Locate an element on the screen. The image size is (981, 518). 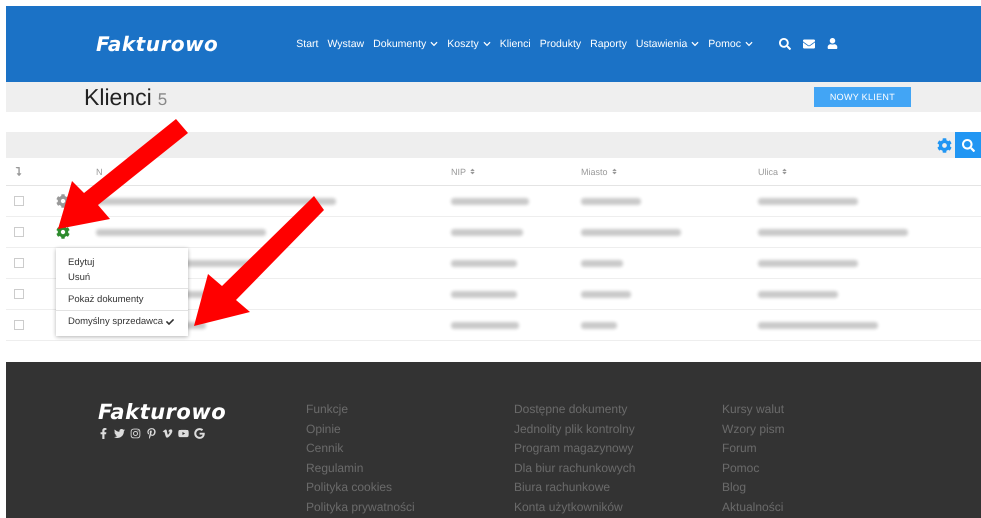
nav-link: Raporty is located at coordinates (608, 44).